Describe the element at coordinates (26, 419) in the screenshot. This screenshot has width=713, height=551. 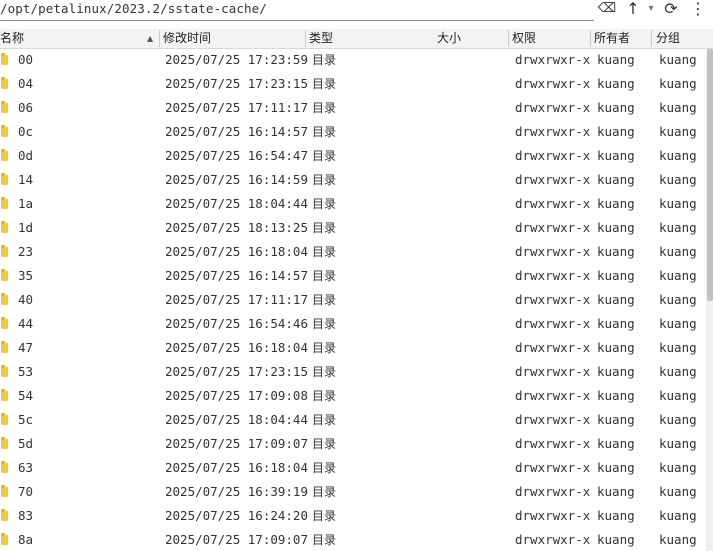
I see `row-name: 5c` at that location.